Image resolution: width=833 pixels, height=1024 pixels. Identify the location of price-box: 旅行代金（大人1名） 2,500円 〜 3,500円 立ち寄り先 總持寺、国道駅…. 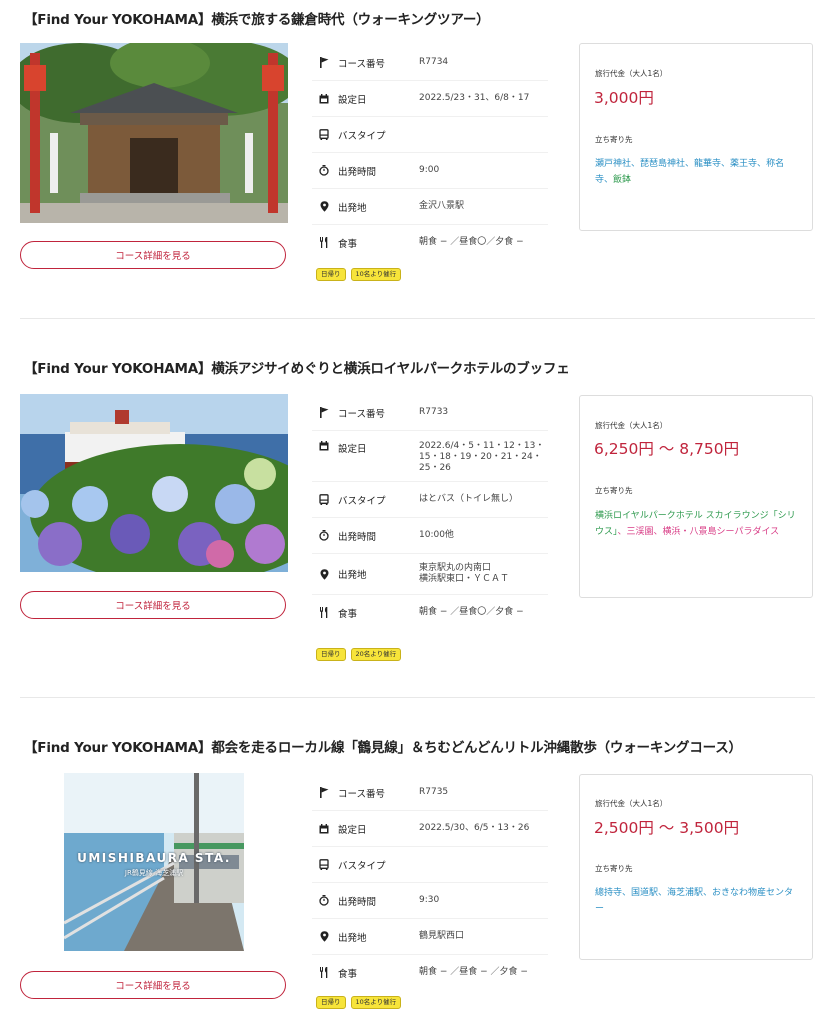
(696, 867).